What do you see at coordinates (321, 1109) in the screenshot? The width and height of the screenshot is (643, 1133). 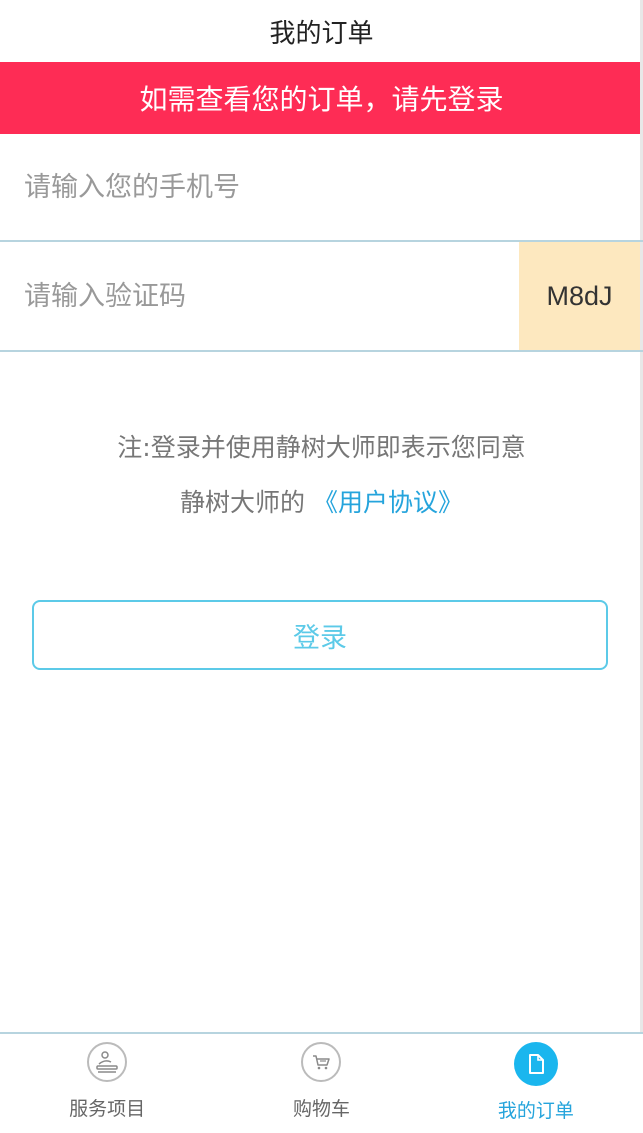 I see `tab-cart-label: 购物车` at bounding box center [321, 1109].